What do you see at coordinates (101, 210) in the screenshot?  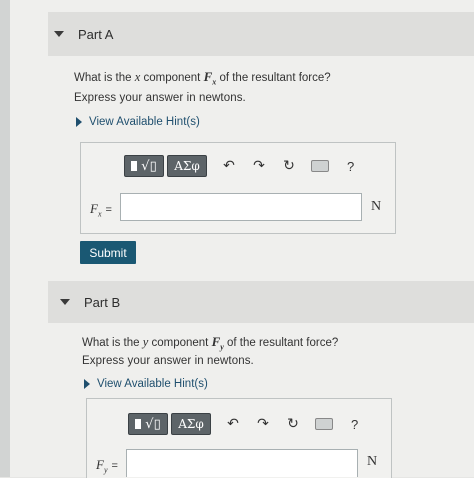 I see `part-a-answer-label: Fx =` at bounding box center [101, 210].